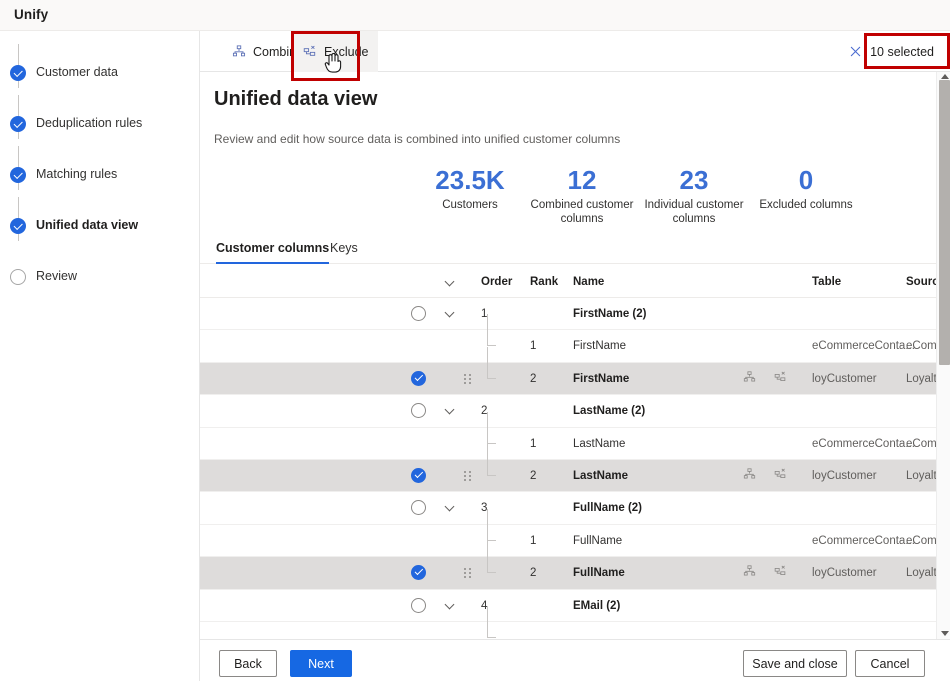 The height and width of the screenshot is (681, 950). I want to click on sidebar-item-customer-data: Customer data, so click(105, 74).